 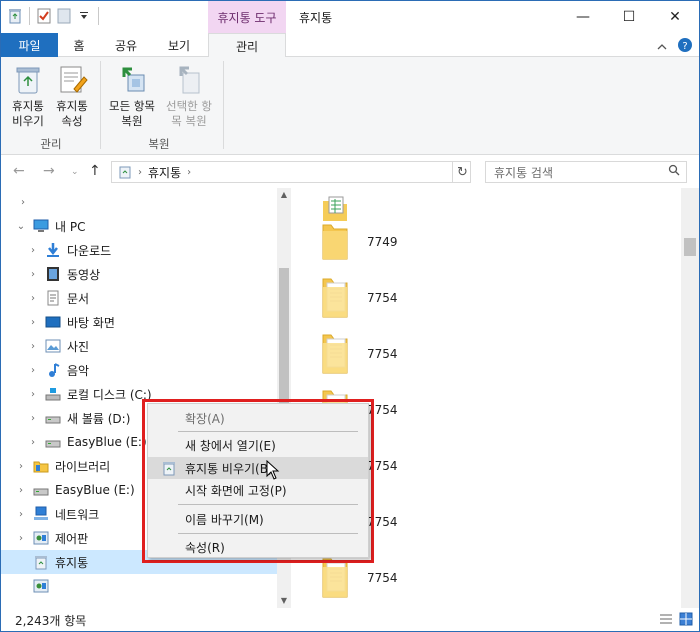 I want to click on mouse-cursor-icon, so click(x=273, y=470).